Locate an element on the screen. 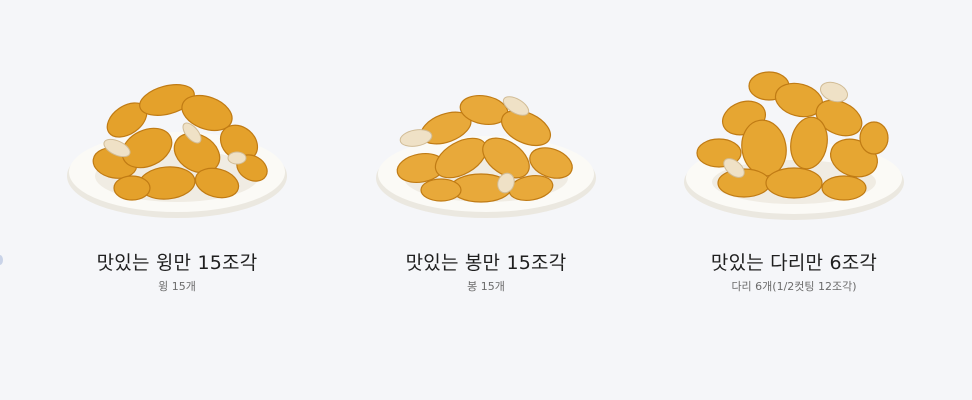 This screenshot has height=400, width=972. product-name: 맛있는 윙만 15조각 is located at coordinates (177, 263).